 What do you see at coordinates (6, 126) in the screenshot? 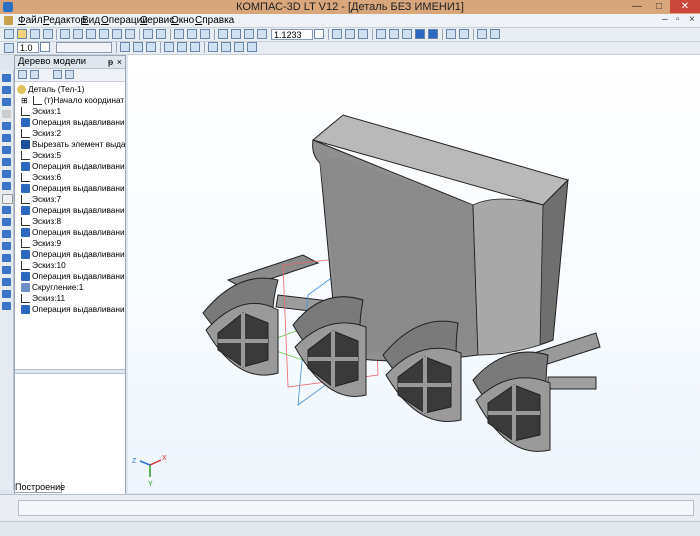
I see `dimensions-icon` at bounding box center [6, 126].